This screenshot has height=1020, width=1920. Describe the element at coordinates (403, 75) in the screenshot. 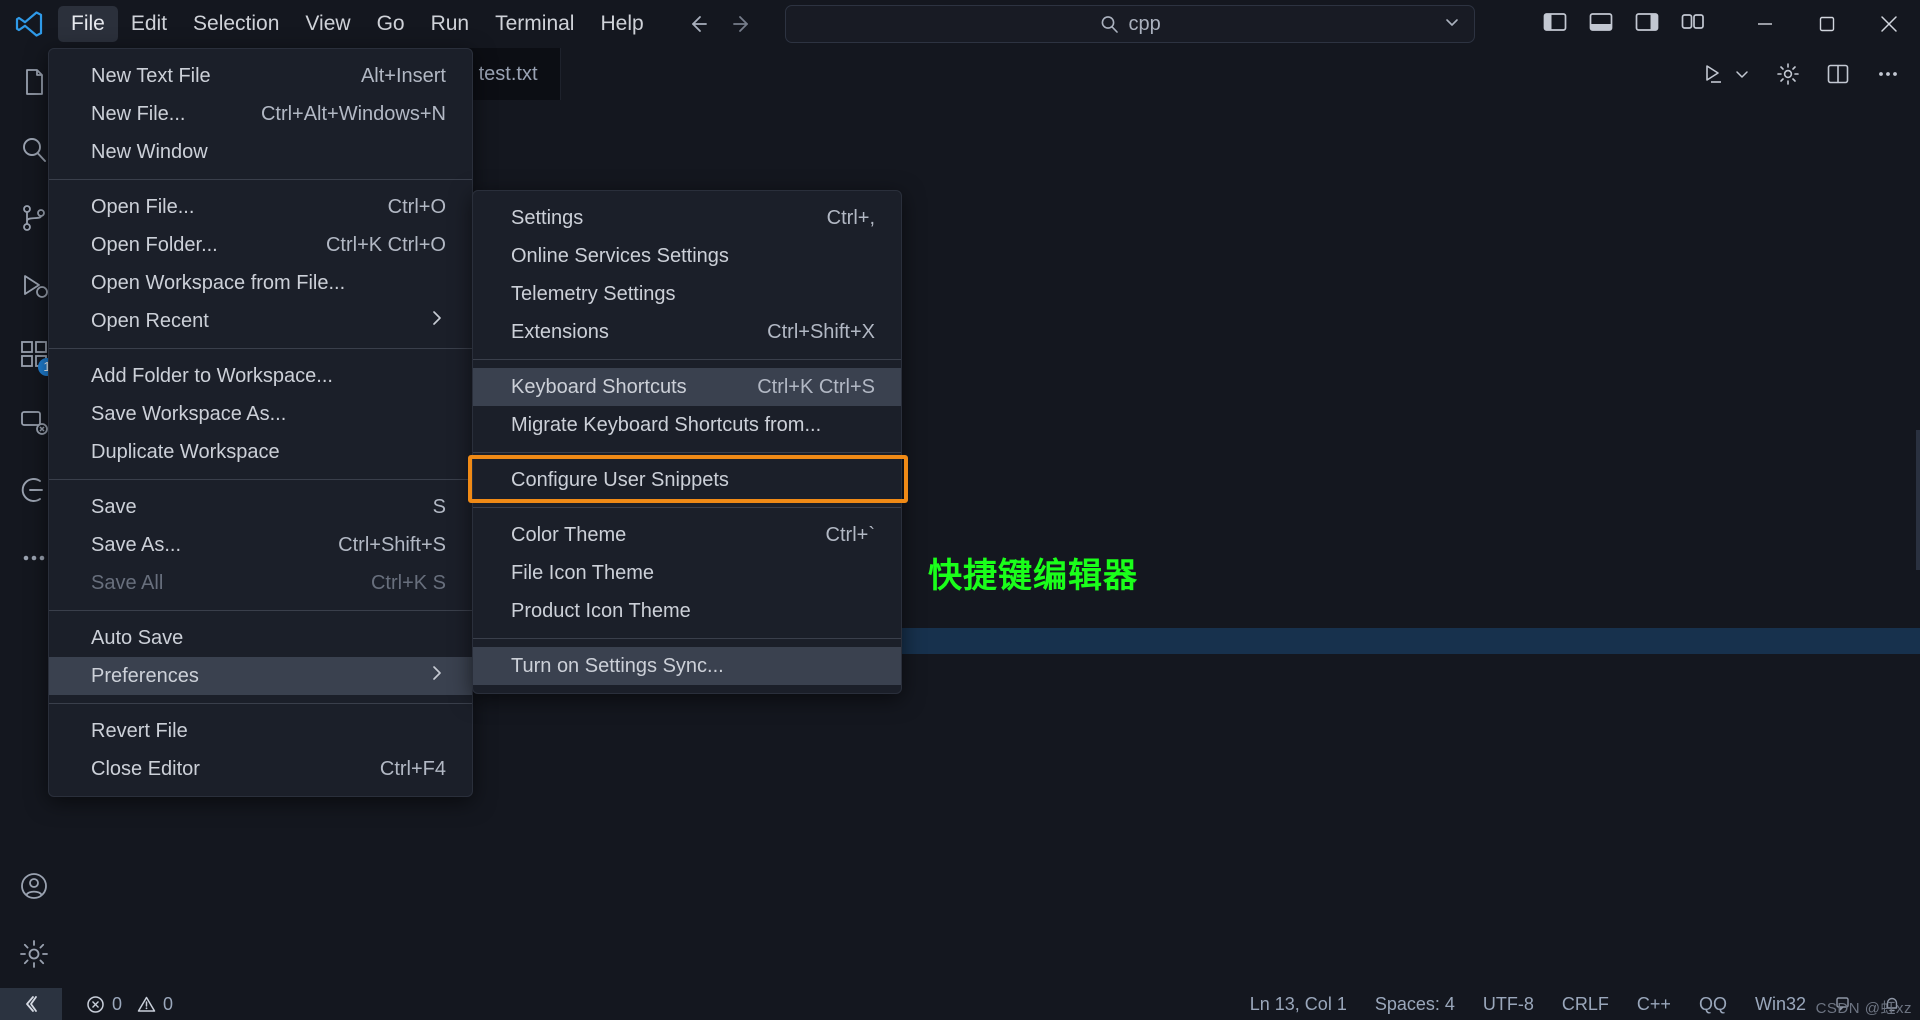

I see `menu-item-shortcut: Alt+Insert` at that location.